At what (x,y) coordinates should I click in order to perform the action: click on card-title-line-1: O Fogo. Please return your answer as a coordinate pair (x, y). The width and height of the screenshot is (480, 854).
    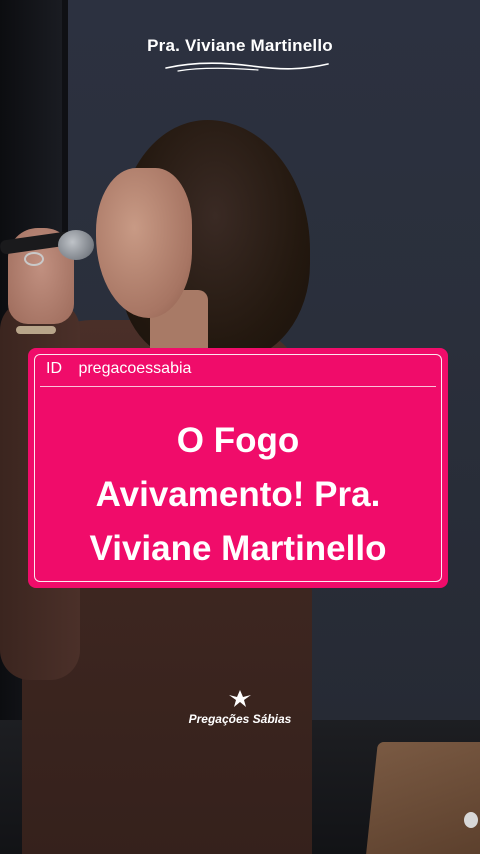
    Looking at the image, I should click on (238, 440).